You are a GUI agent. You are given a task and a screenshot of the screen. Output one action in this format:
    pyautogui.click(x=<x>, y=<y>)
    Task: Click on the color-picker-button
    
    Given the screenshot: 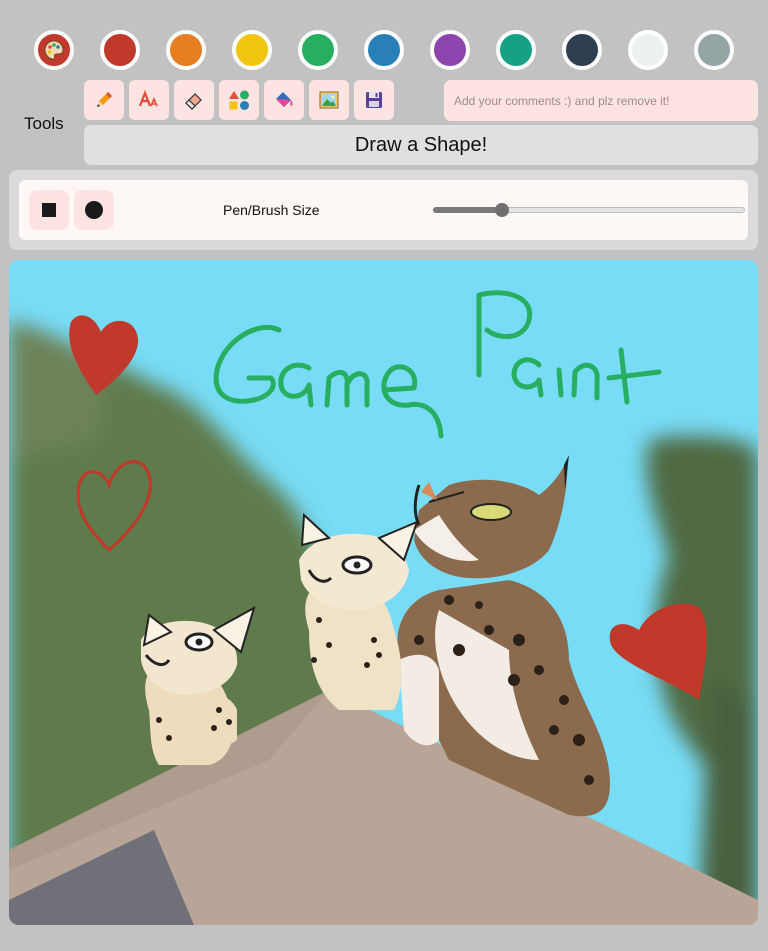 What is the action you would take?
    pyautogui.click(x=54, y=50)
    